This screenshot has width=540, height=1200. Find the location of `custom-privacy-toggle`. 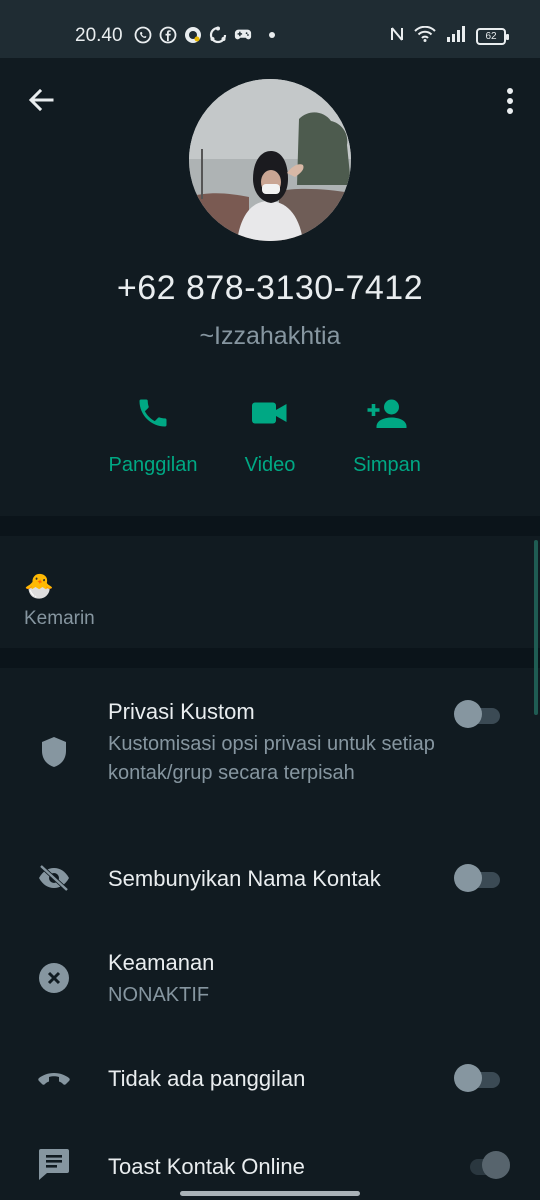

custom-privacy-toggle is located at coordinates (477, 714).